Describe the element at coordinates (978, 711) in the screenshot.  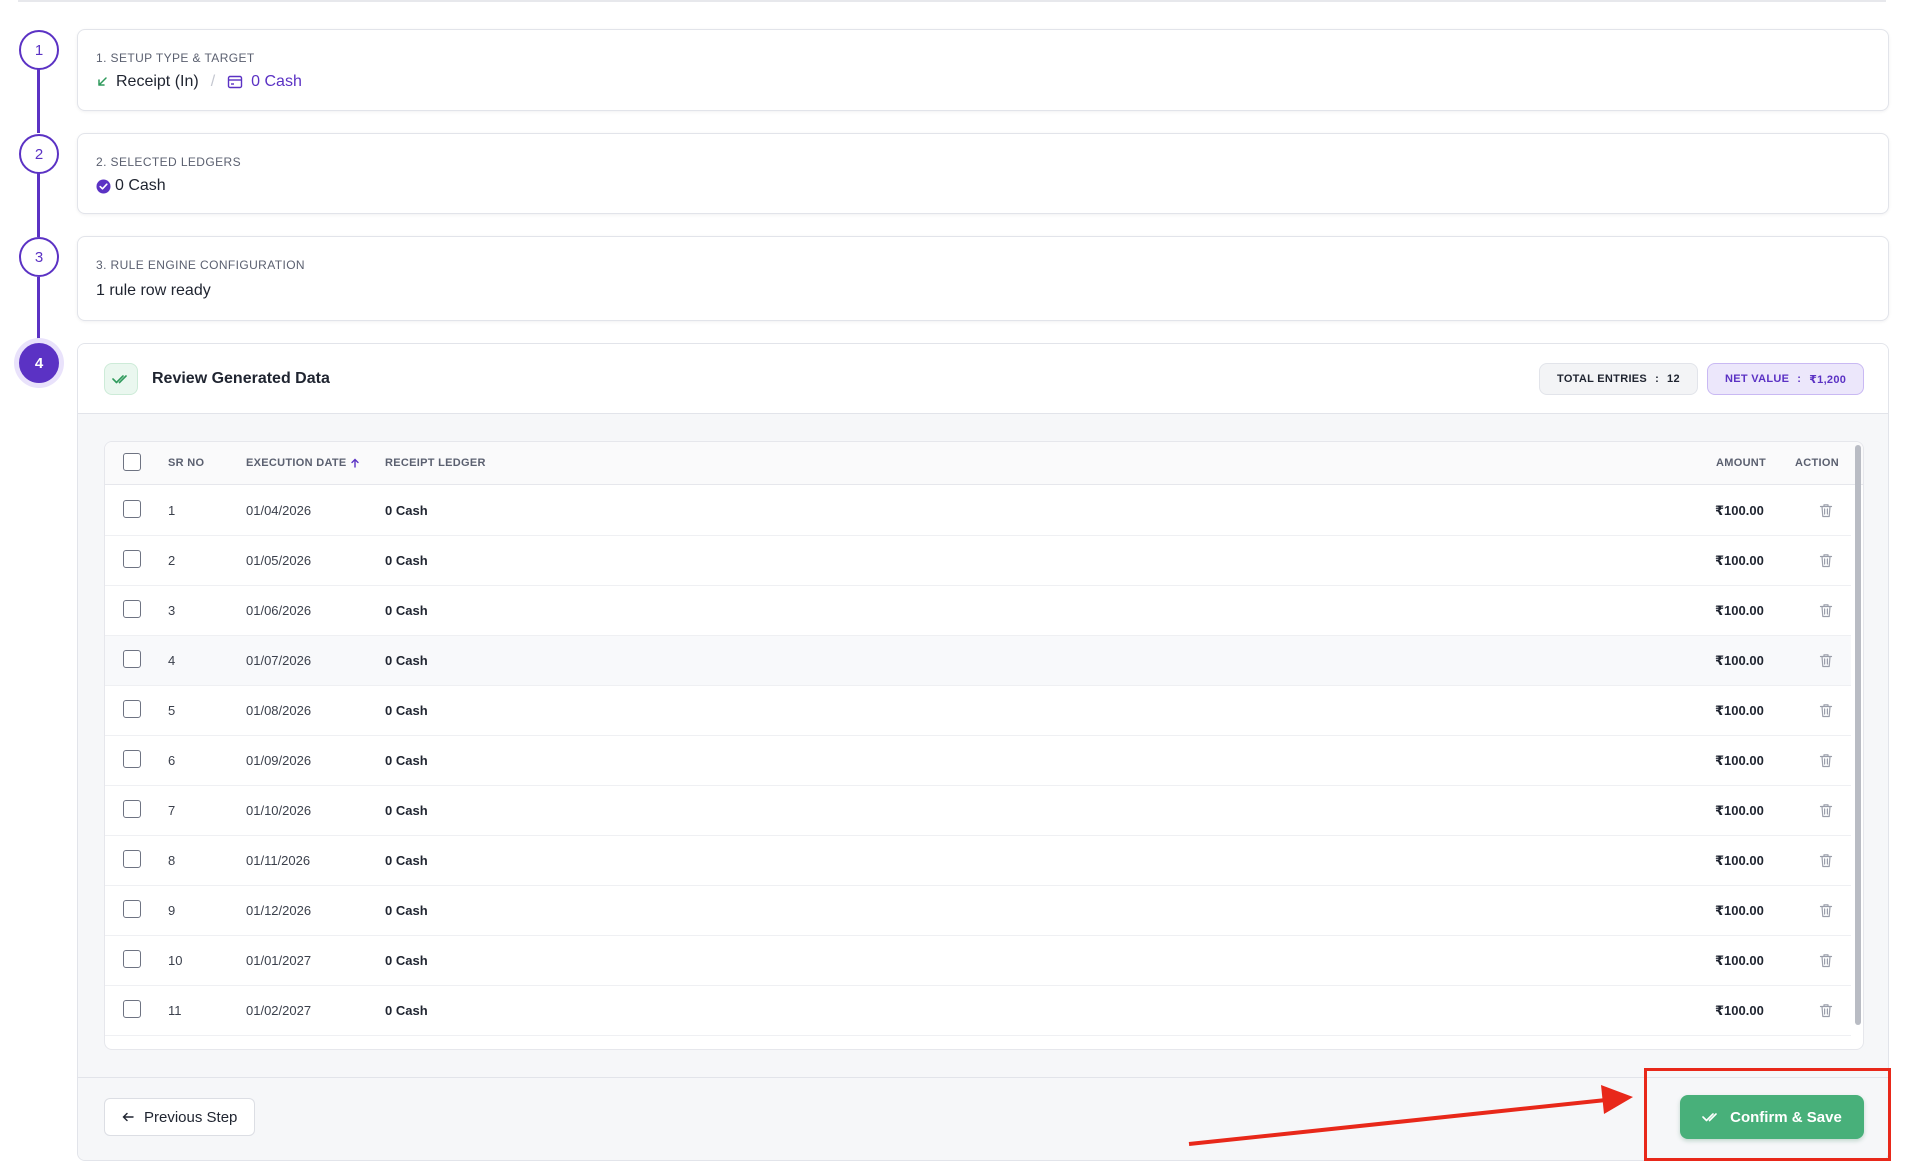
I see `table-row: 5 01/08/2026 0 Cash ₹100.00` at that location.